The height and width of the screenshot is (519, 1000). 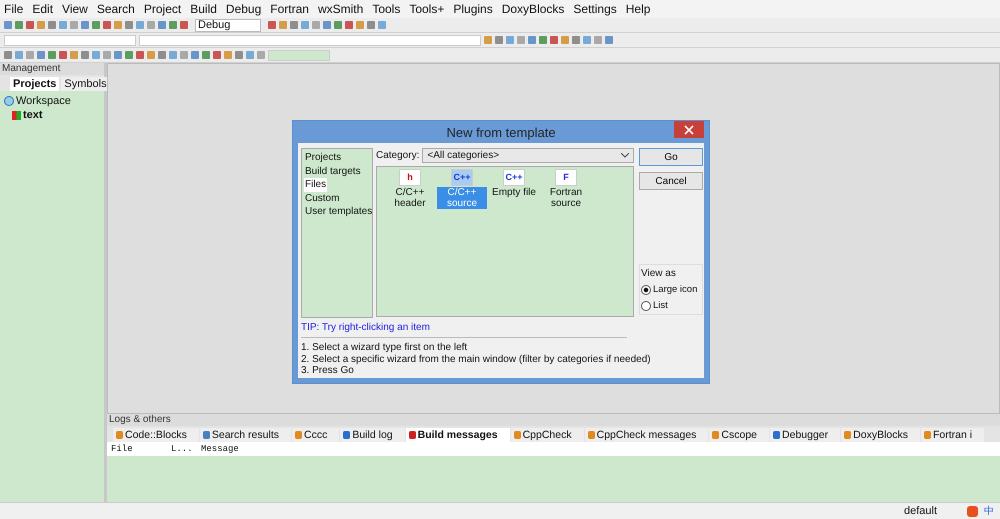 I want to click on tip-text: TIP: Try right-clicking an item, so click(x=366, y=327).